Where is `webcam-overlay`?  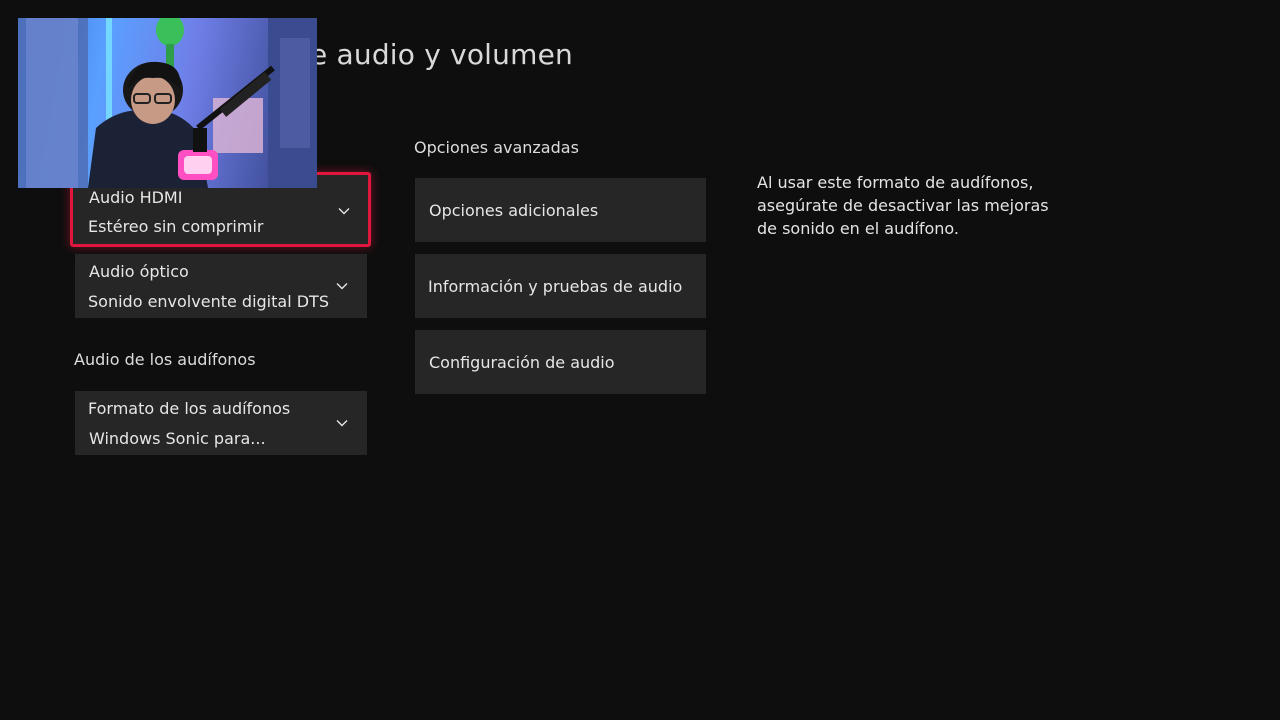
webcam-overlay is located at coordinates (167, 103).